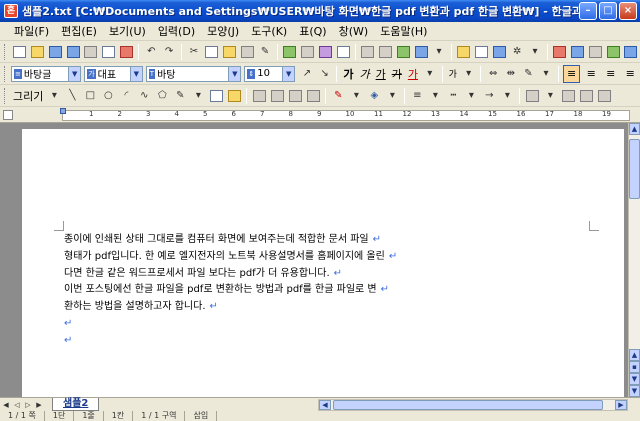  I want to click on line-dash-dropdown-icon: ▾, so click(471, 96).